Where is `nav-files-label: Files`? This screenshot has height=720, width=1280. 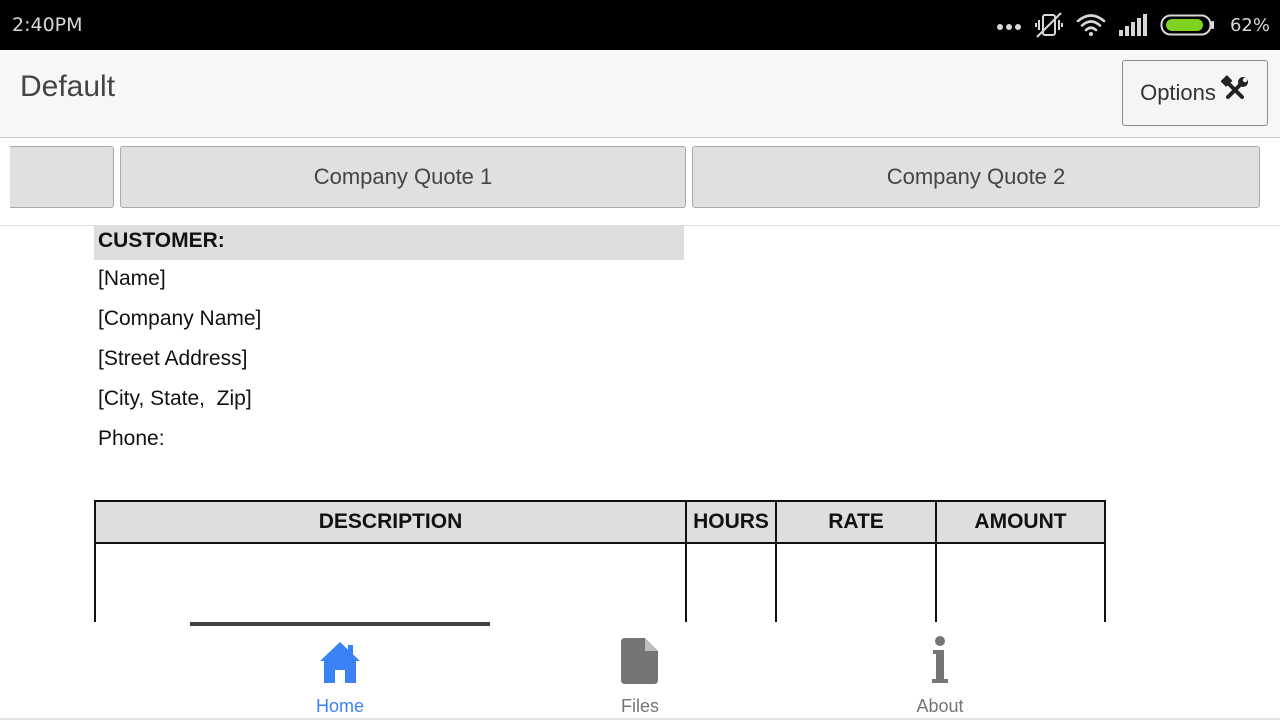
nav-files-label: Files is located at coordinates (639, 706).